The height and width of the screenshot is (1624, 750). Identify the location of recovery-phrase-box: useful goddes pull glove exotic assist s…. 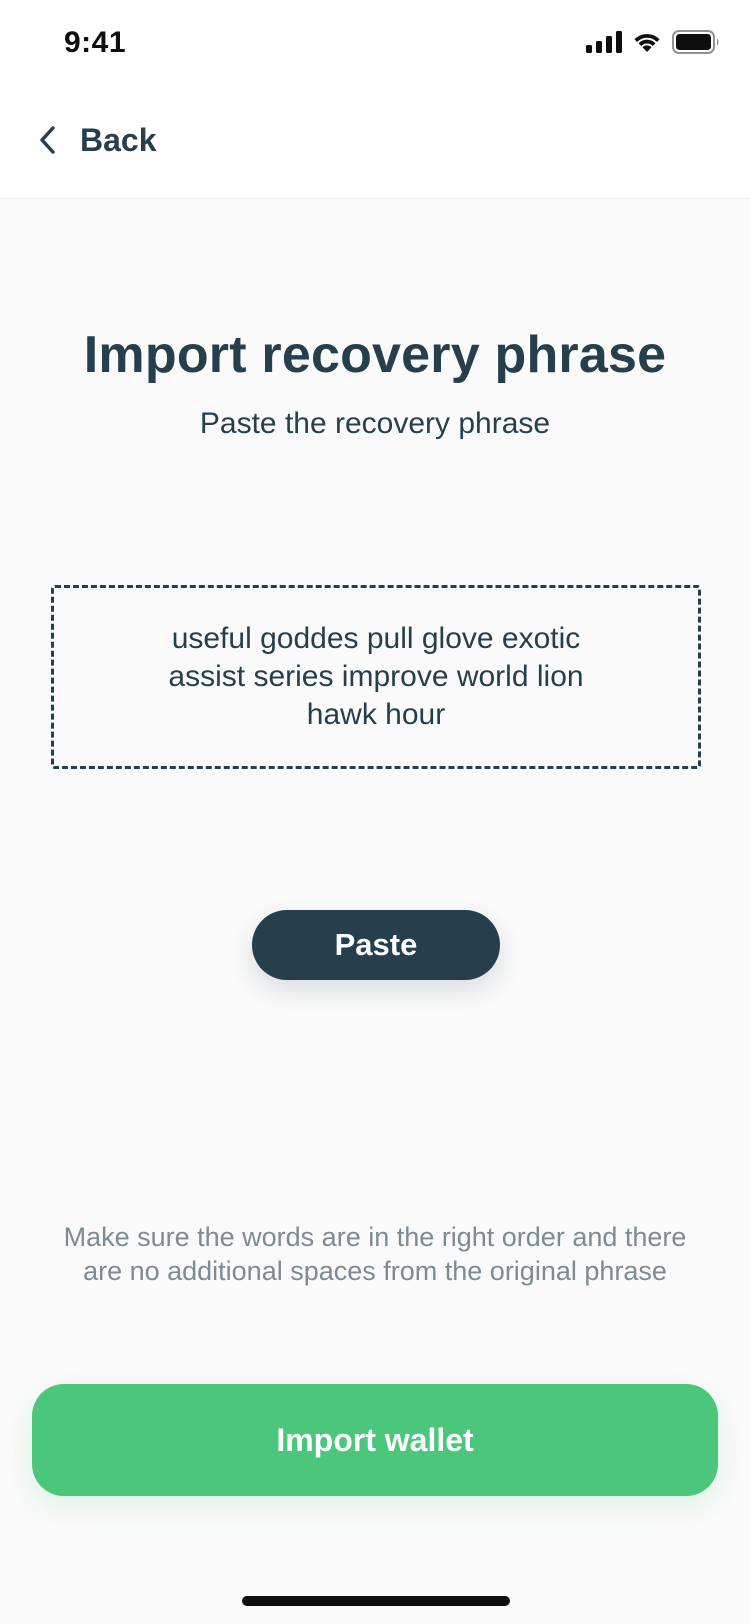
(376, 677).